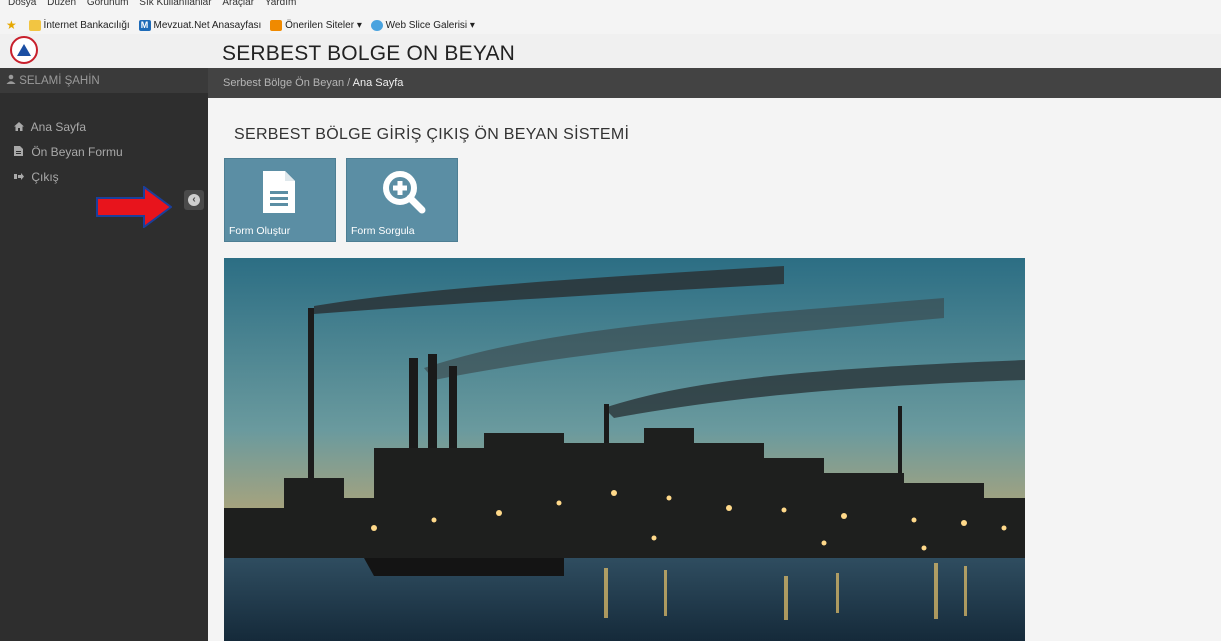  I want to click on chevron-left-icon: ‹, so click(194, 200).